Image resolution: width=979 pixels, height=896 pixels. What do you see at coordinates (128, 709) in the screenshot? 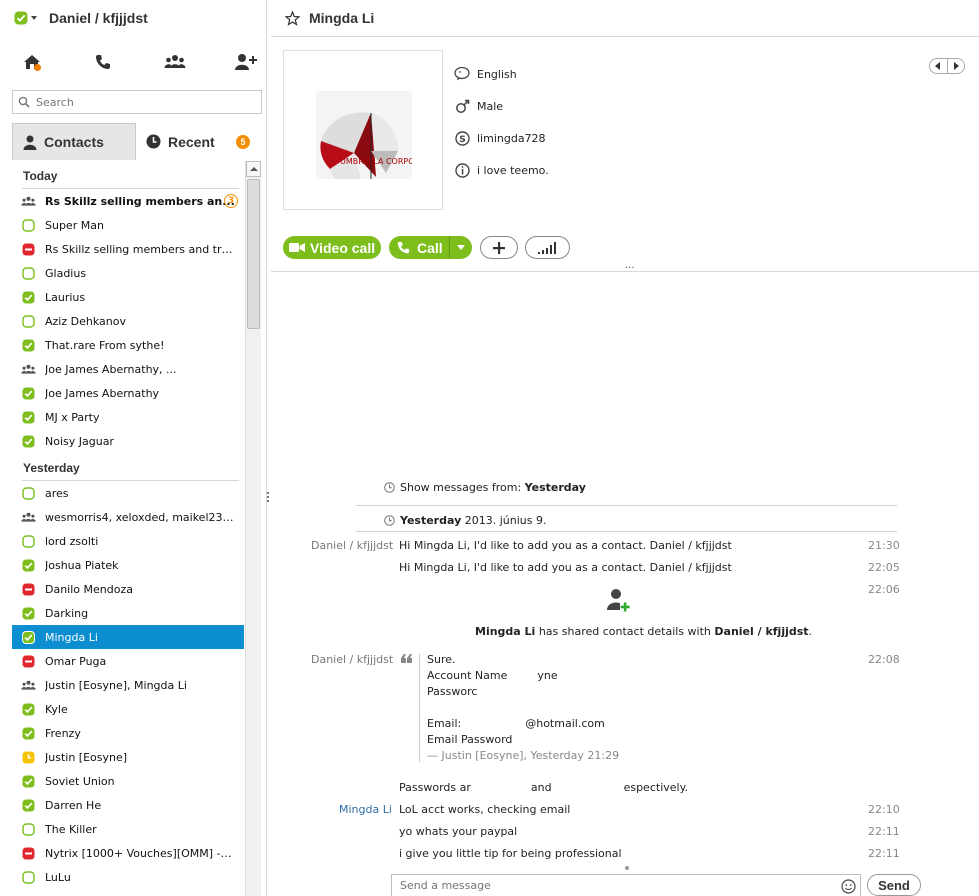
I see `list-item: Kyle` at bounding box center [128, 709].